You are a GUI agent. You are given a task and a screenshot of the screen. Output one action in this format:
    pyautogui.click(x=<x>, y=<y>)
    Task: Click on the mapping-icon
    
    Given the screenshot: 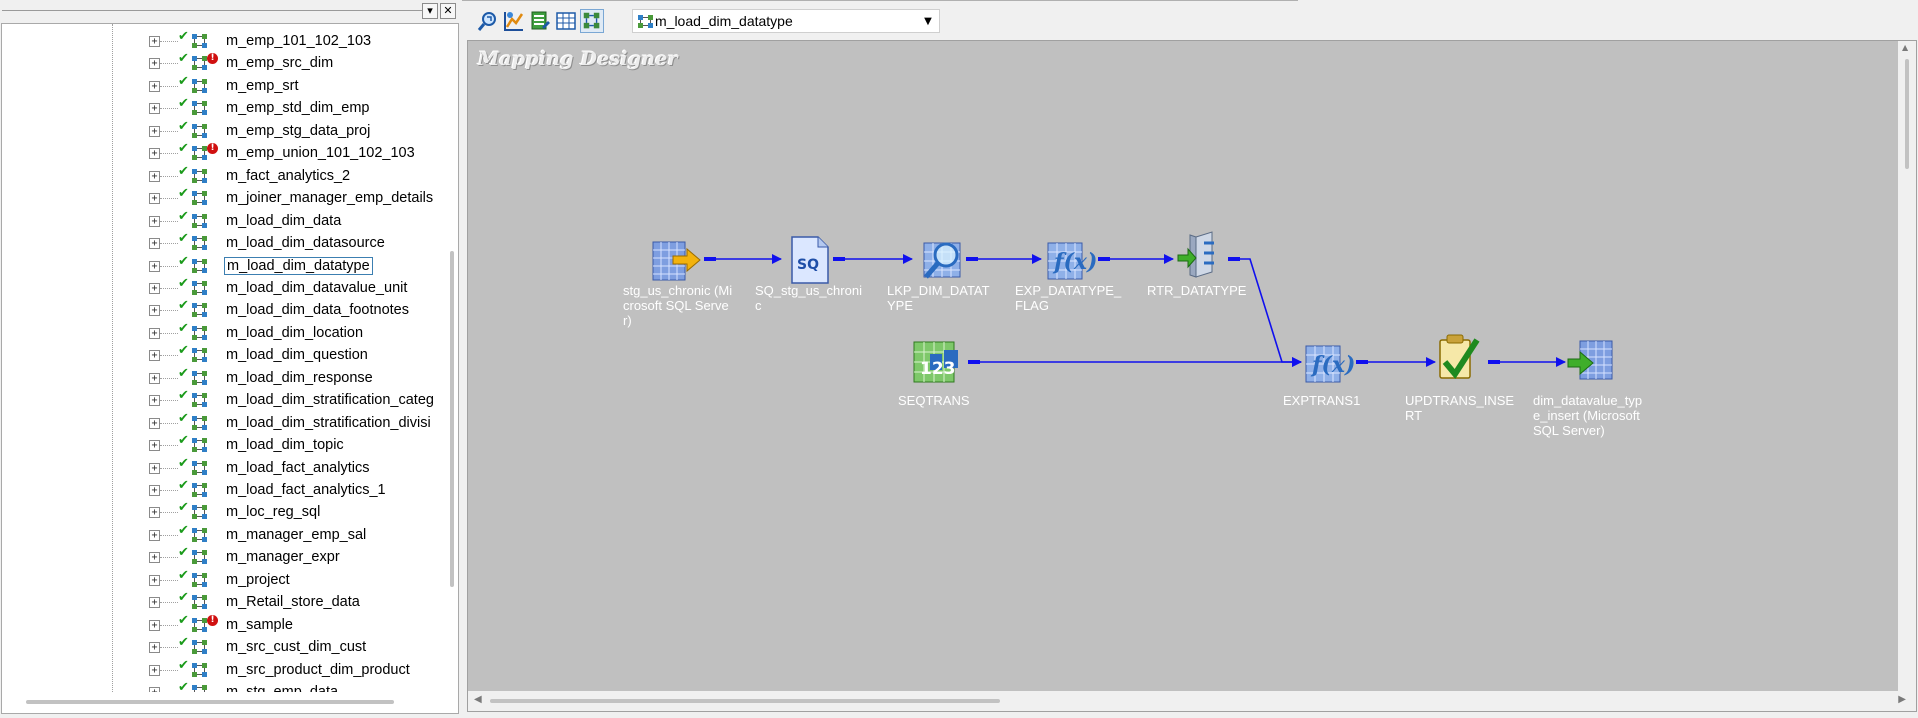 What is the action you would take?
    pyautogui.click(x=199, y=512)
    